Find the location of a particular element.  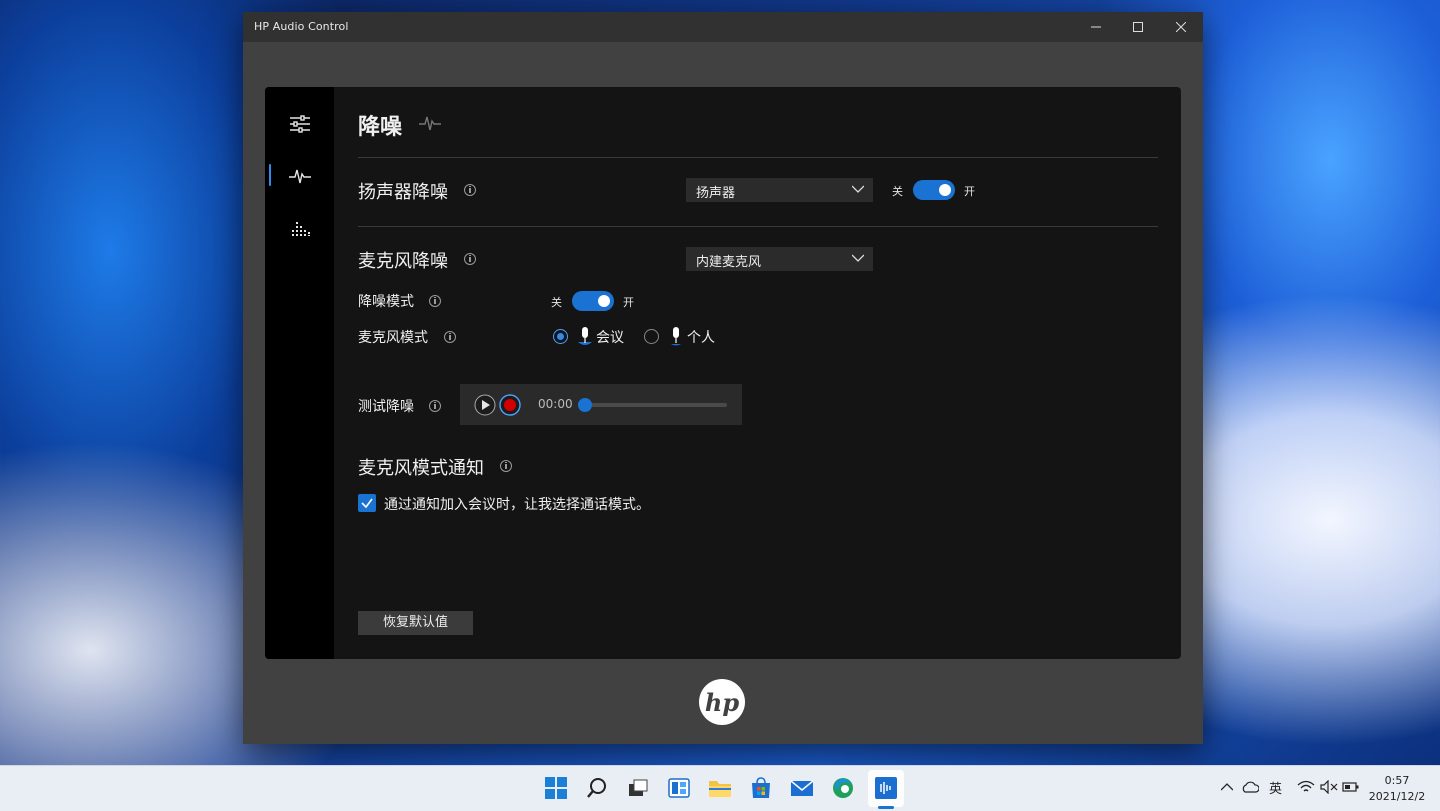

progress-track is located at coordinates (655, 405).